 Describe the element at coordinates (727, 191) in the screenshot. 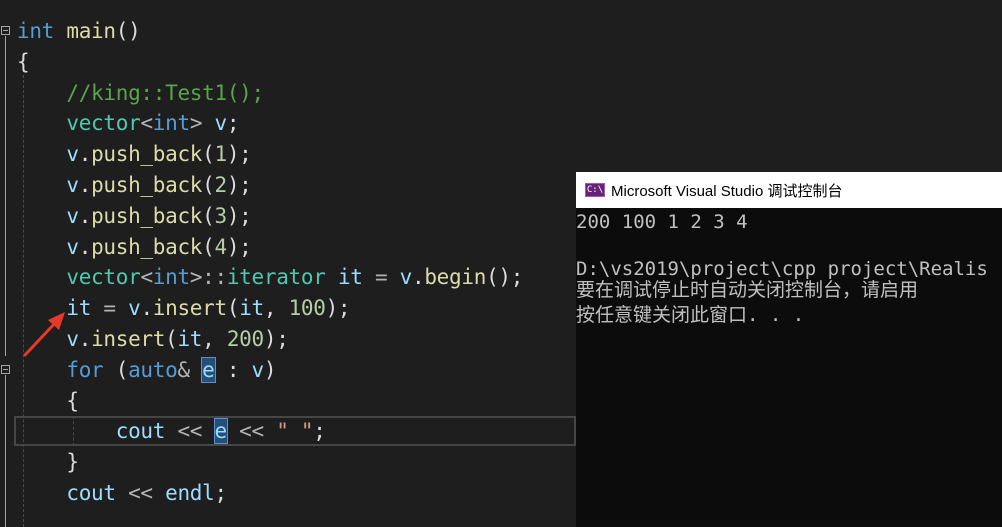

I see `console-title: Microsoft Visual Studio 调试控制台` at that location.